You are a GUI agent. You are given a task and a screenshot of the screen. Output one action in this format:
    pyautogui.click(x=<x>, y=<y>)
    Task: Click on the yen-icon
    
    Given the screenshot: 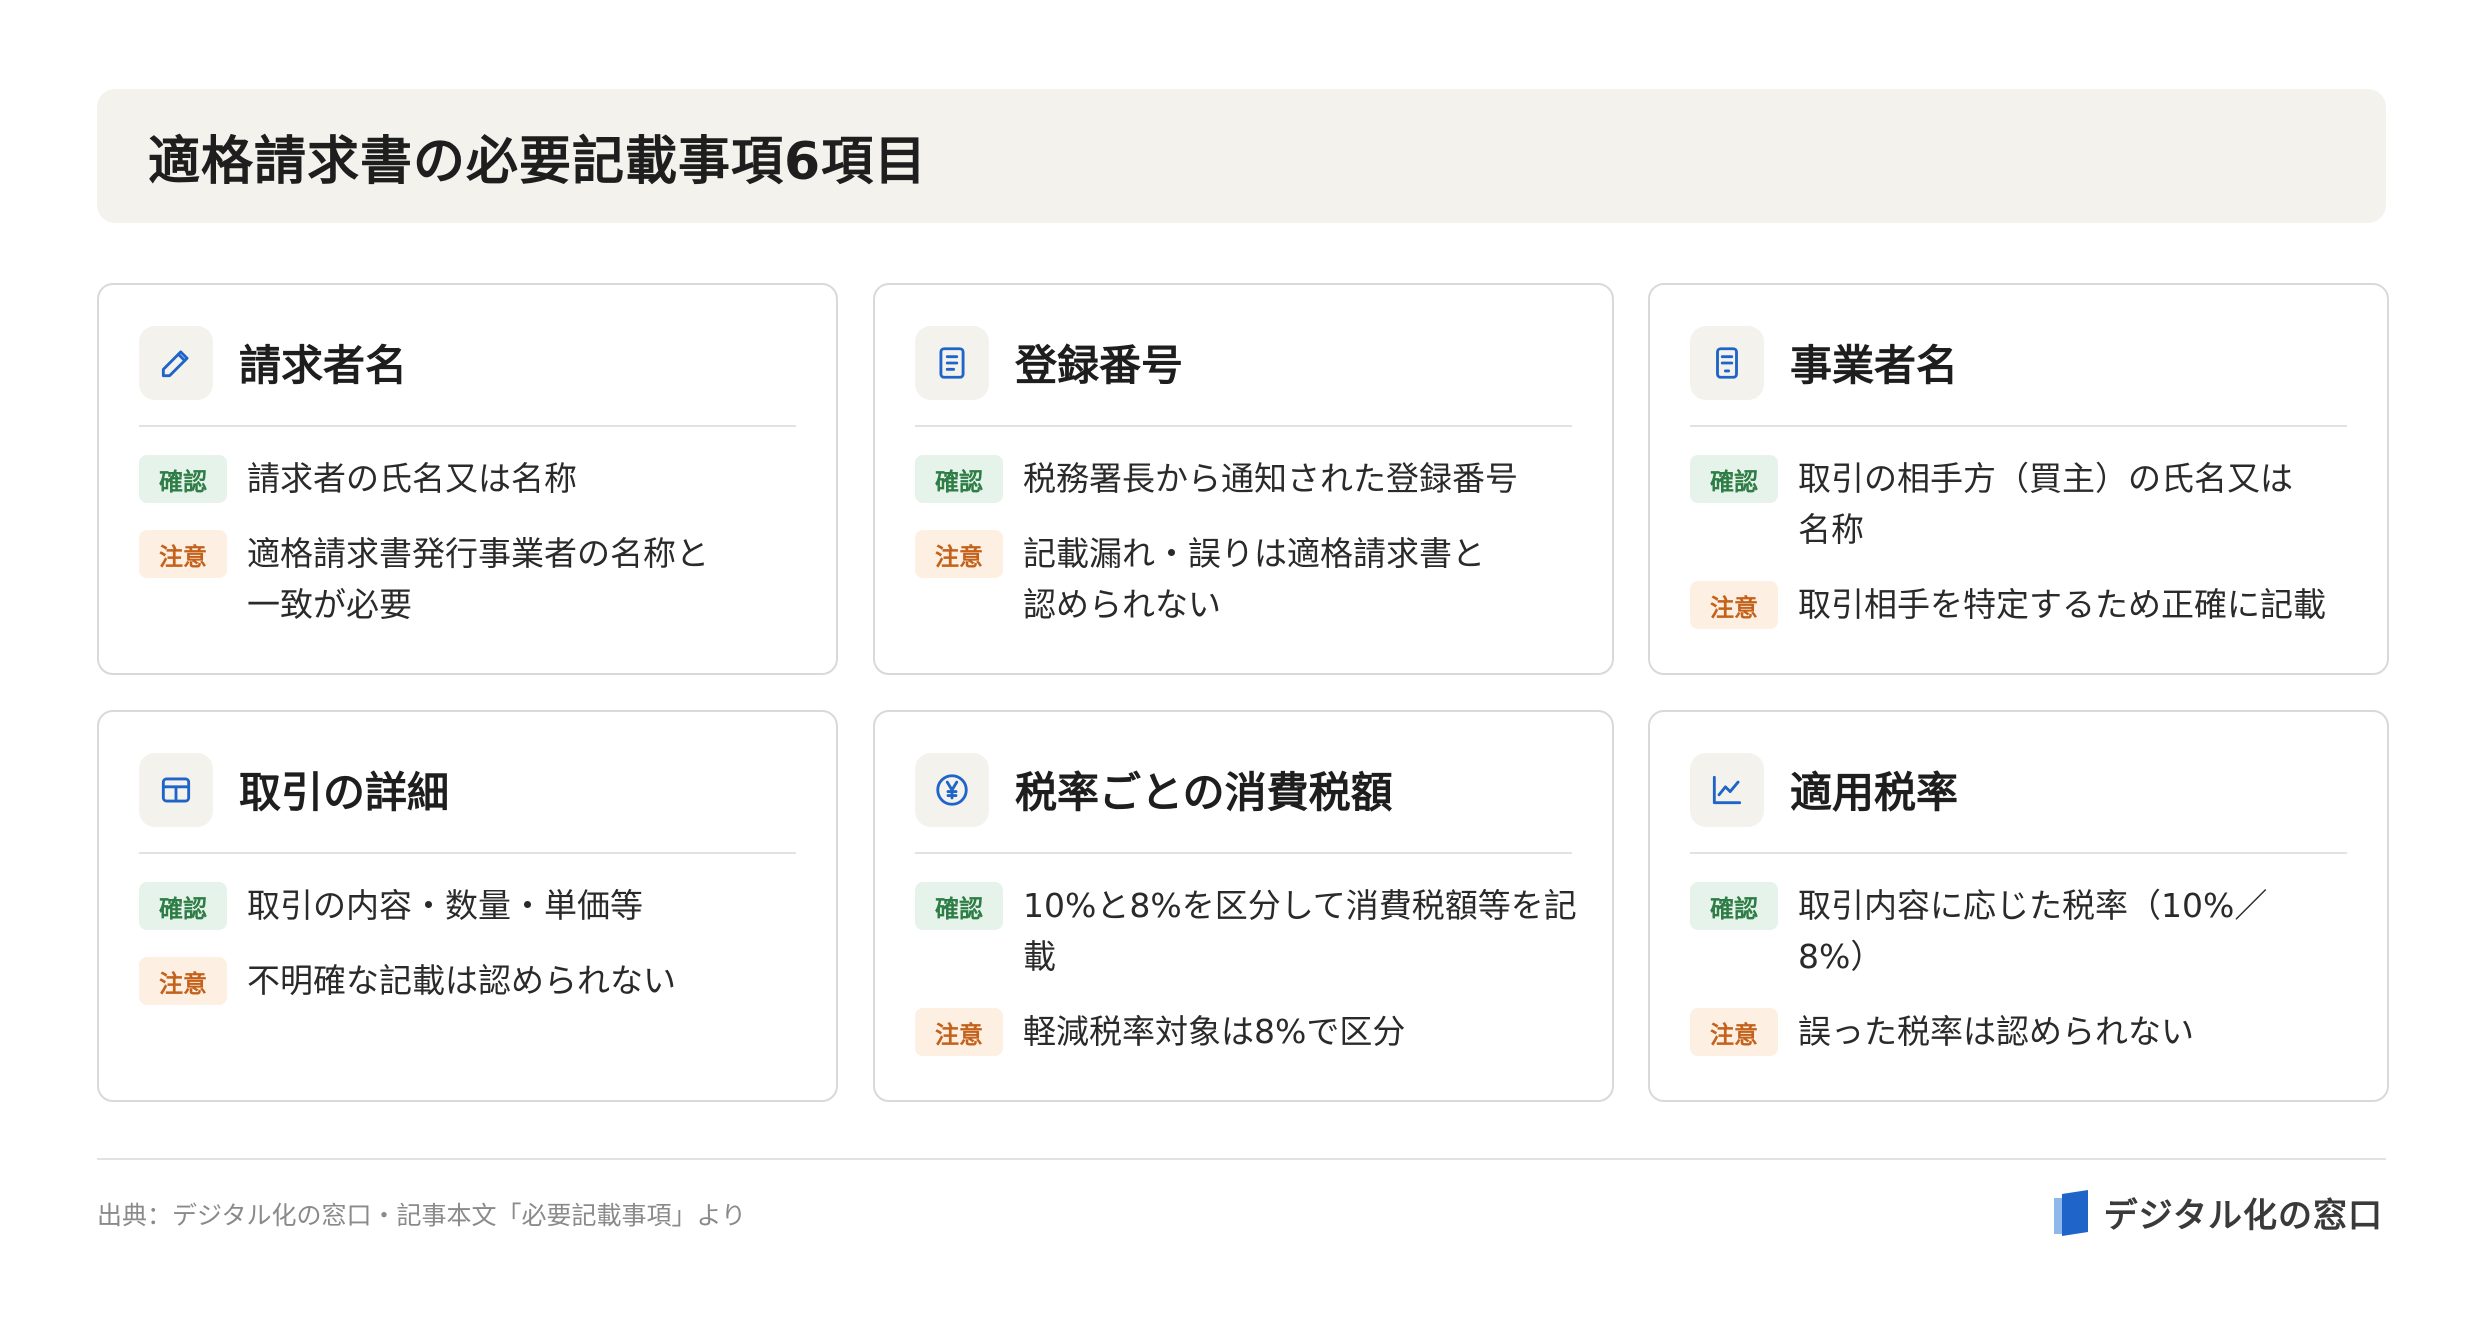 What is the action you would take?
    pyautogui.click(x=952, y=789)
    